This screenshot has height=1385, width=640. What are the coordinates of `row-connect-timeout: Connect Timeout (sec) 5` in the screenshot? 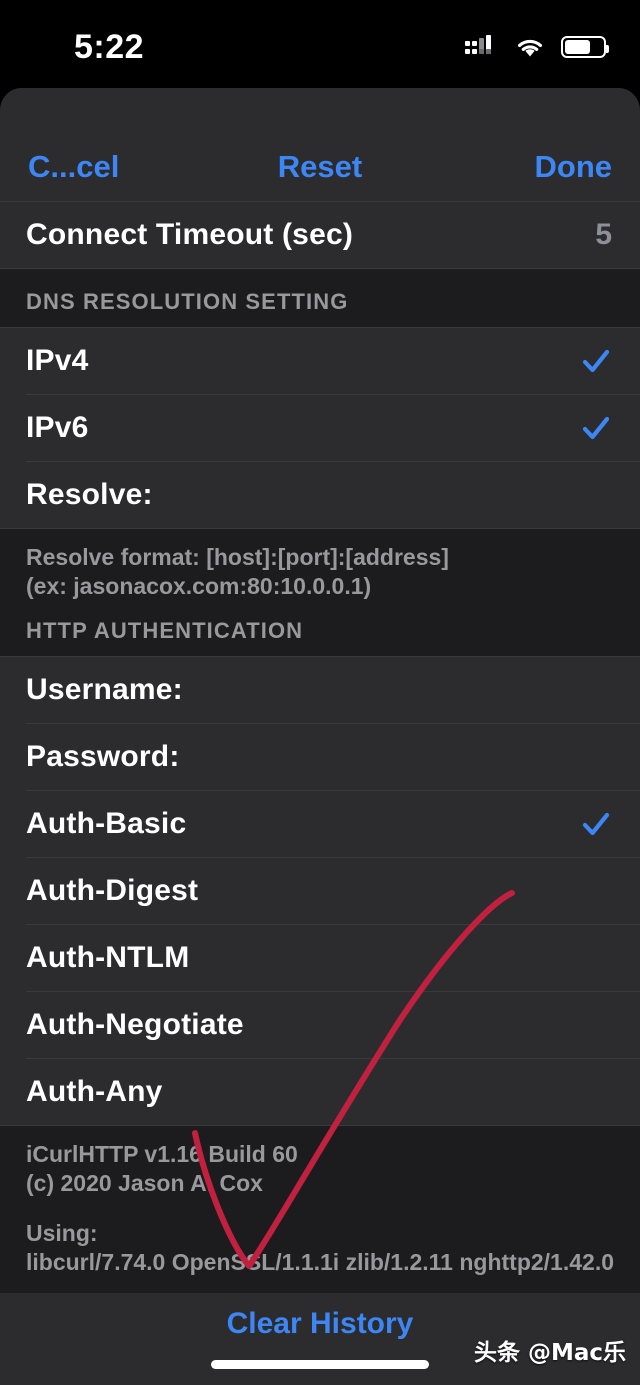 It's located at (320, 235).